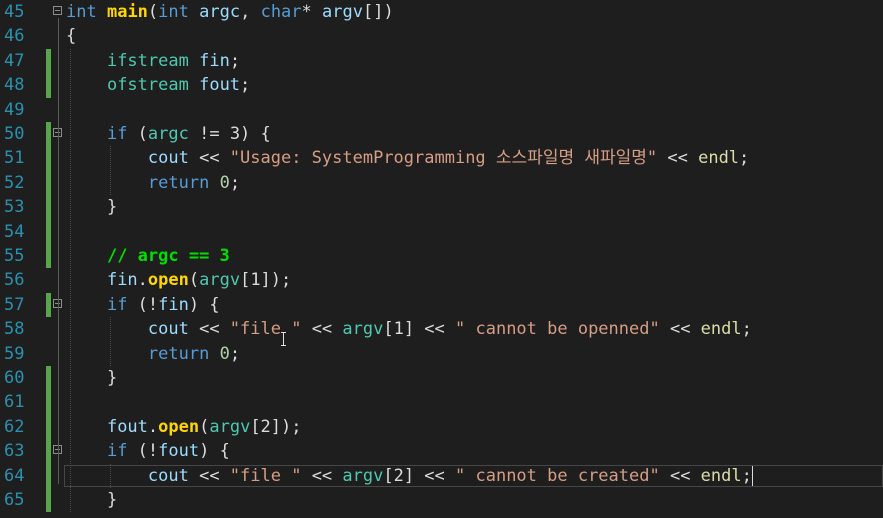 The height and width of the screenshot is (518, 883). Describe the element at coordinates (441, 402) in the screenshot. I see `code-line: 61` at that location.